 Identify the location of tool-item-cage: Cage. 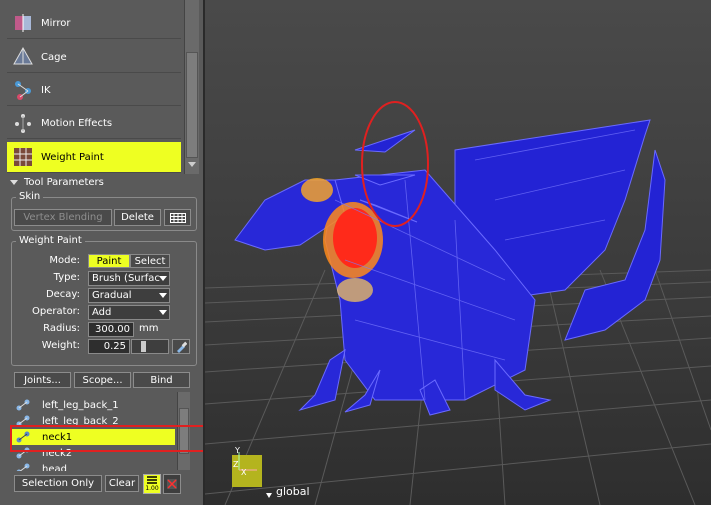
(94, 57).